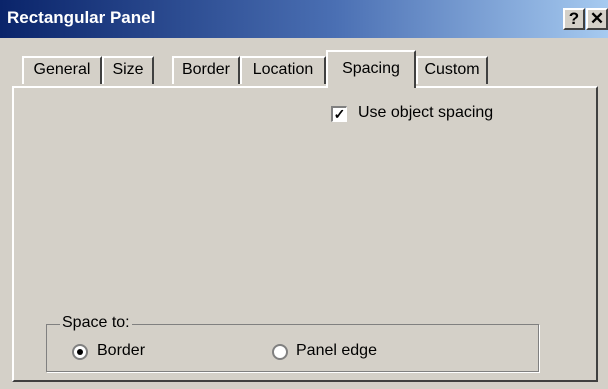 Image resolution: width=608 pixels, height=389 pixels. I want to click on window-title: Rectangular Panel, so click(81, 17).